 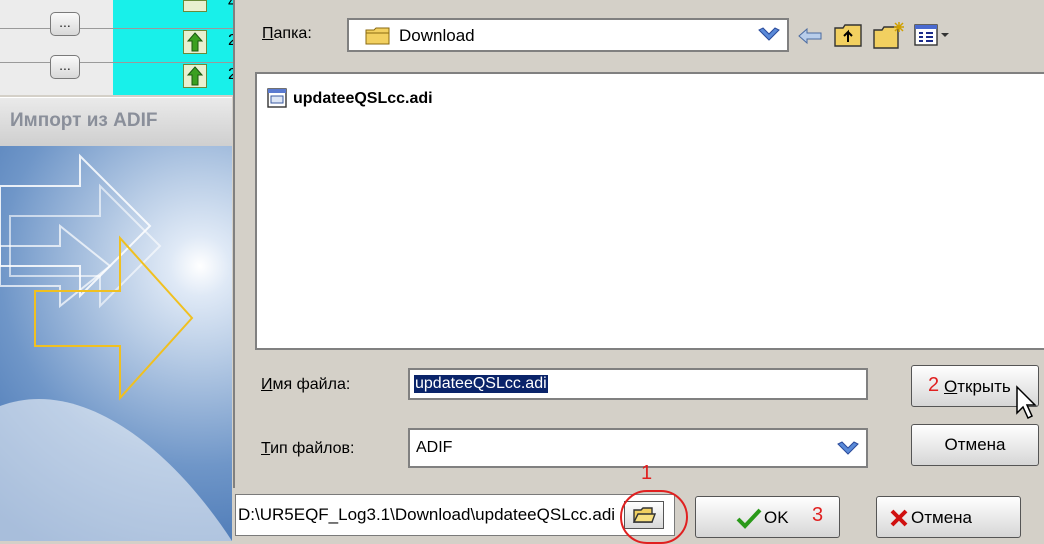 I want to click on view-menu-icon, so click(x=933, y=35).